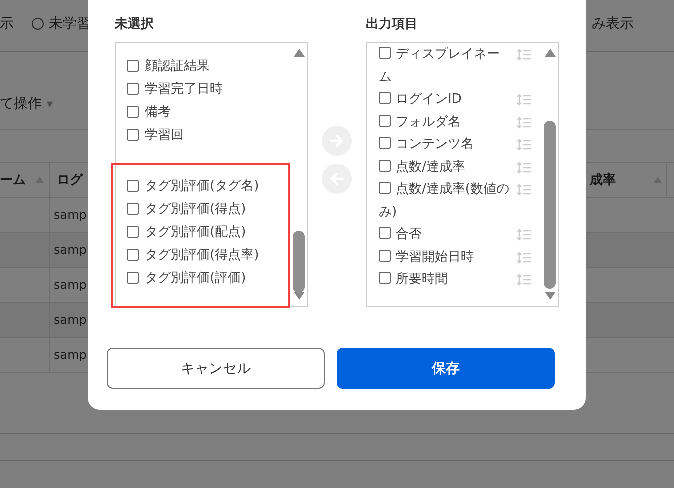 This screenshot has height=488, width=674. I want to click on list-item: 顔認証結果, so click(177, 65).